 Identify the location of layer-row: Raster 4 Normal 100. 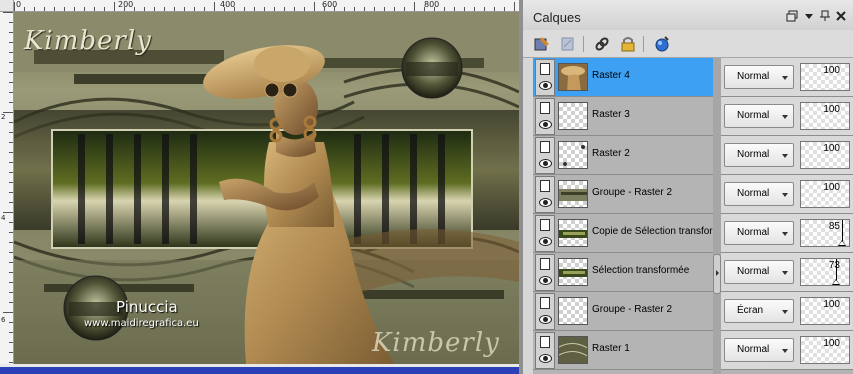
(693, 77).